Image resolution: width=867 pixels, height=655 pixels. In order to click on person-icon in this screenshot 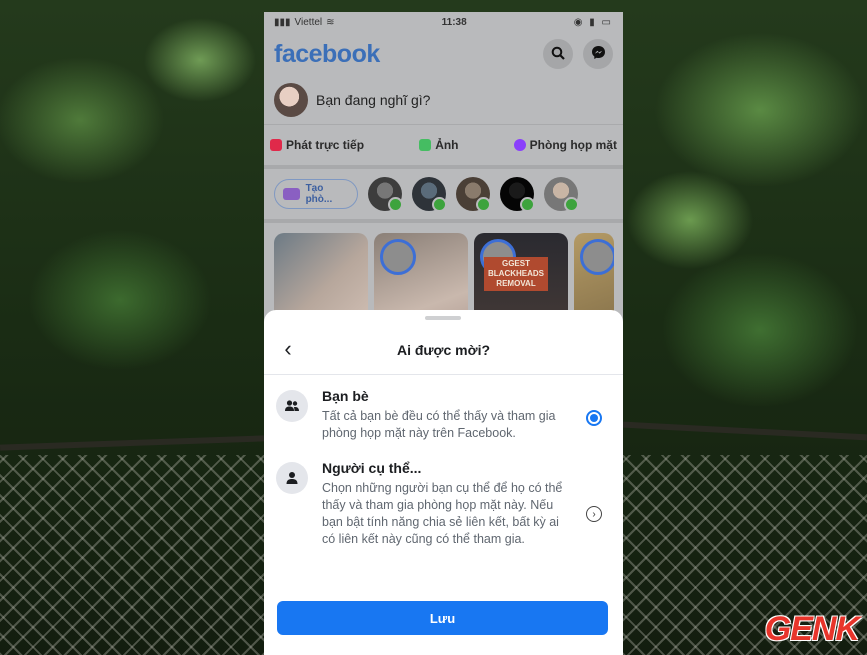, I will do `click(292, 478)`.